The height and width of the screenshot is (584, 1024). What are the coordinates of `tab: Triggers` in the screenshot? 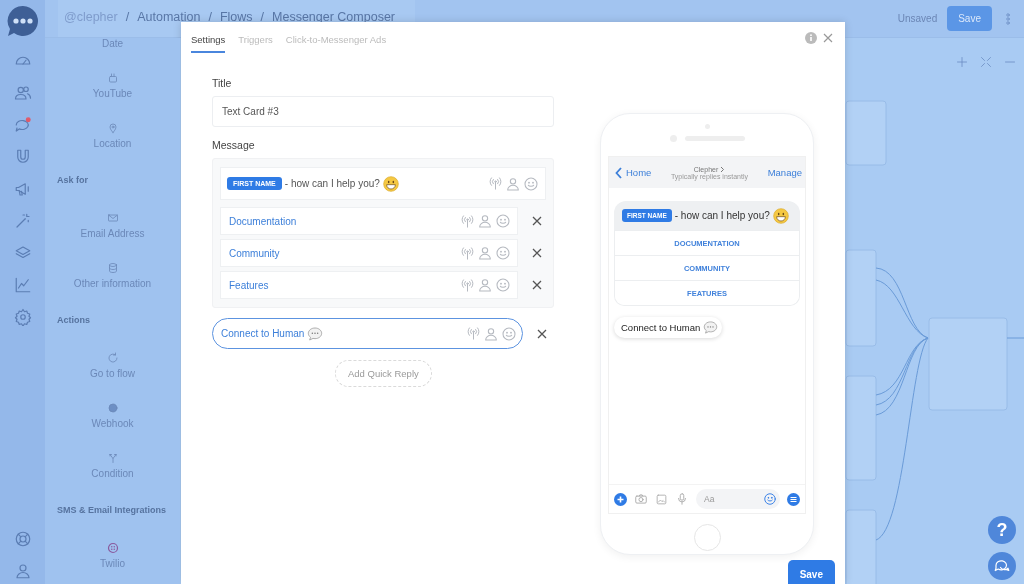 It's located at (255, 43).